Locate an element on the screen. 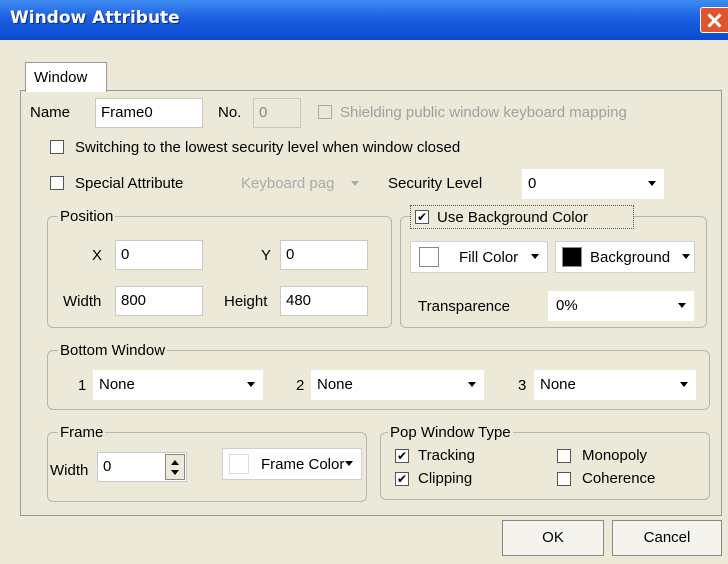 This screenshot has height=564, width=728. frame-width-spinner is located at coordinates (175, 467).